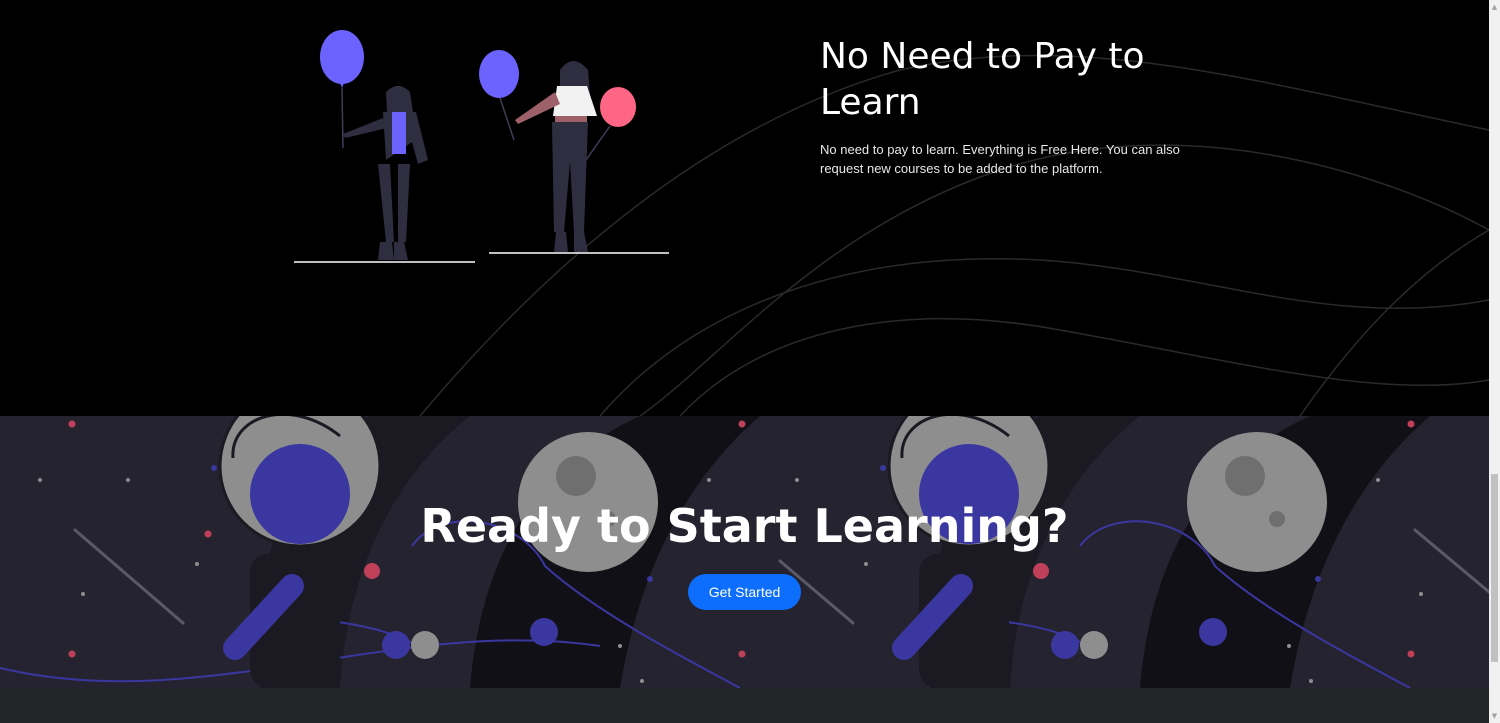  Describe the element at coordinates (744, 526) in the screenshot. I see `cta-title: Ready to Start Learning?` at that location.